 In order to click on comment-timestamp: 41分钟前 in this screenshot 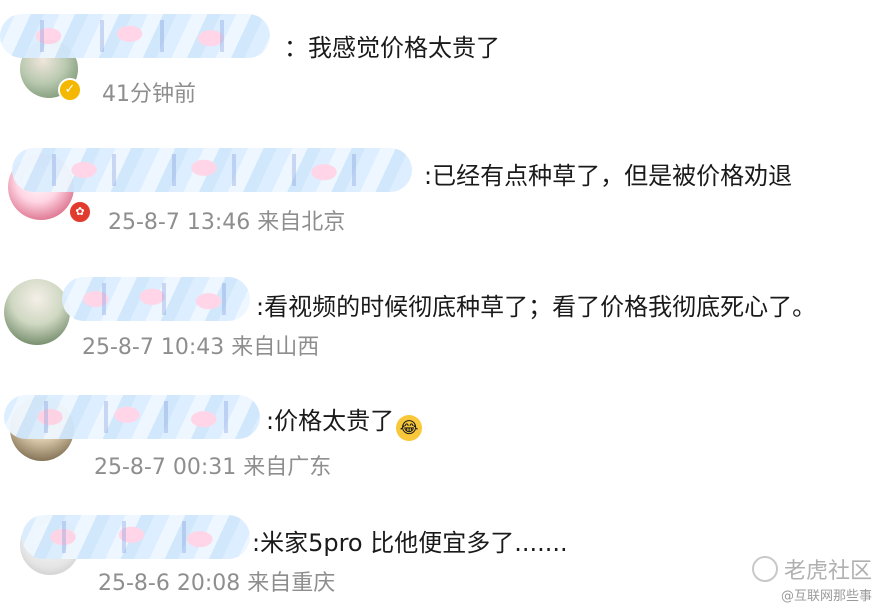, I will do `click(149, 94)`.